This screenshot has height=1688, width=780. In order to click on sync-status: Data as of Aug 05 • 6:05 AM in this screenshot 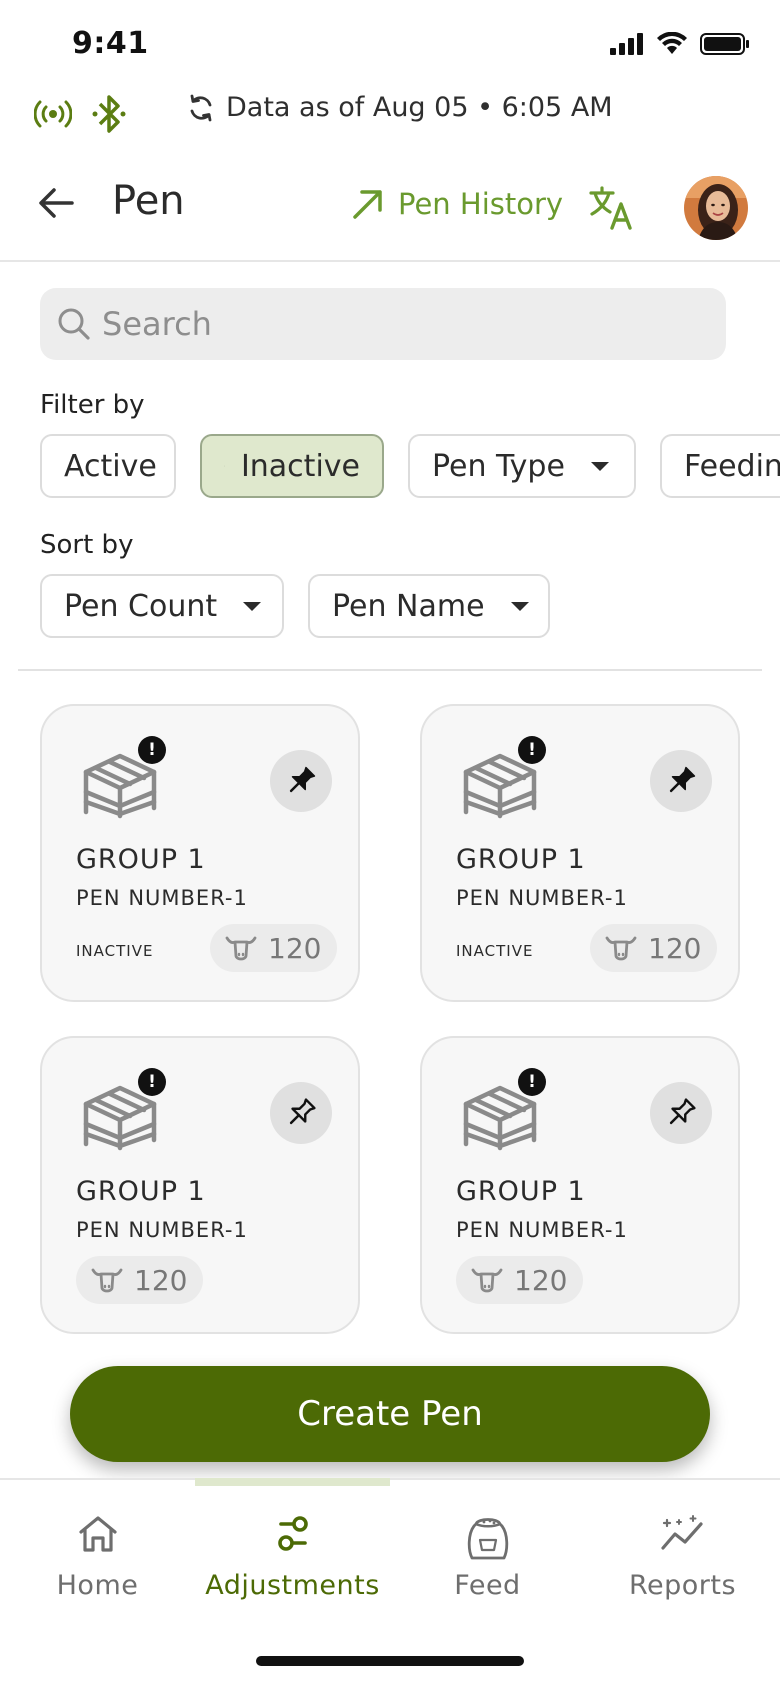, I will do `click(399, 107)`.